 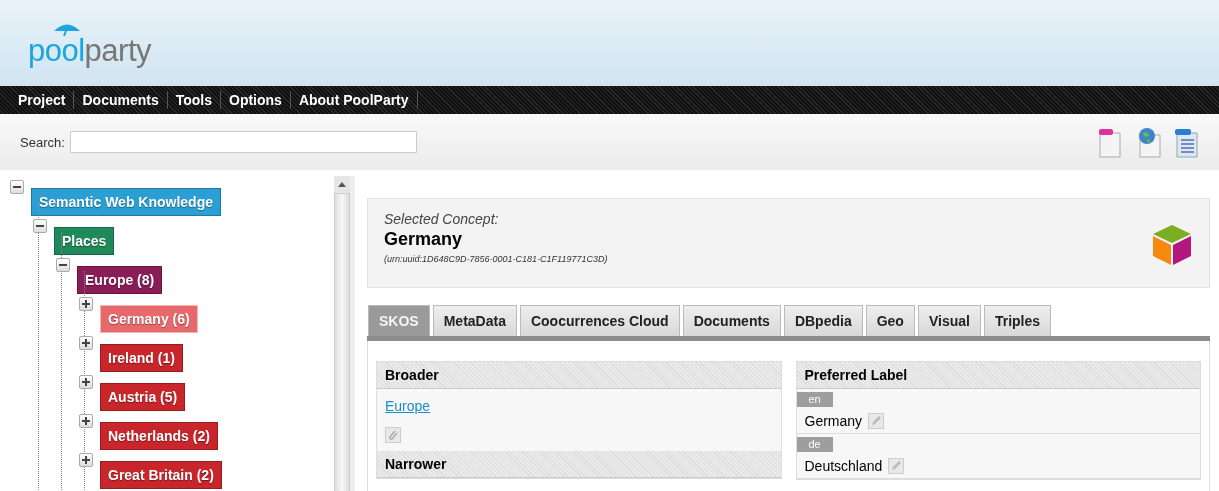 I want to click on tree-node: Ireland (1), so click(x=141, y=358).